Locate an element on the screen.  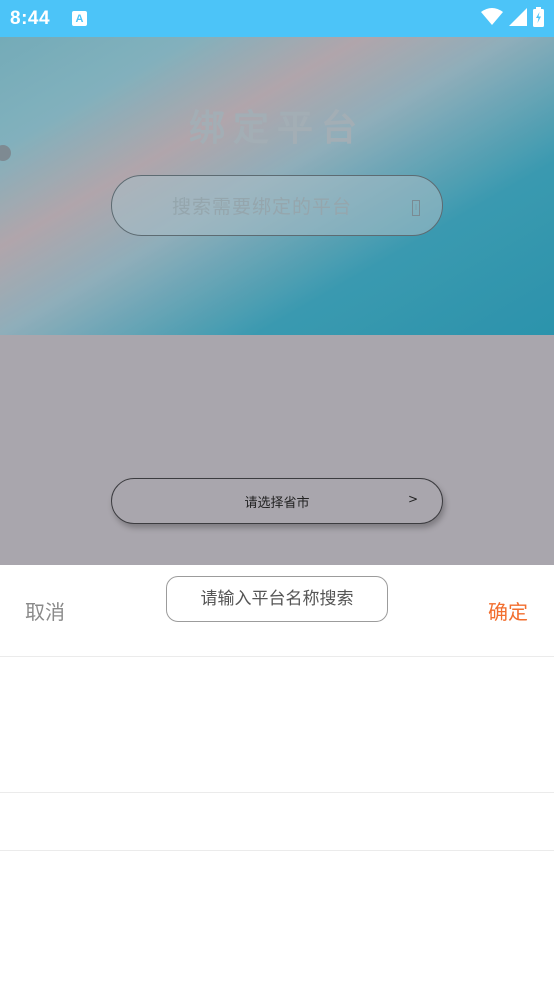
platform-search-box: 搜索需要绑定的平台 ⁝ is located at coordinates (277, 205).